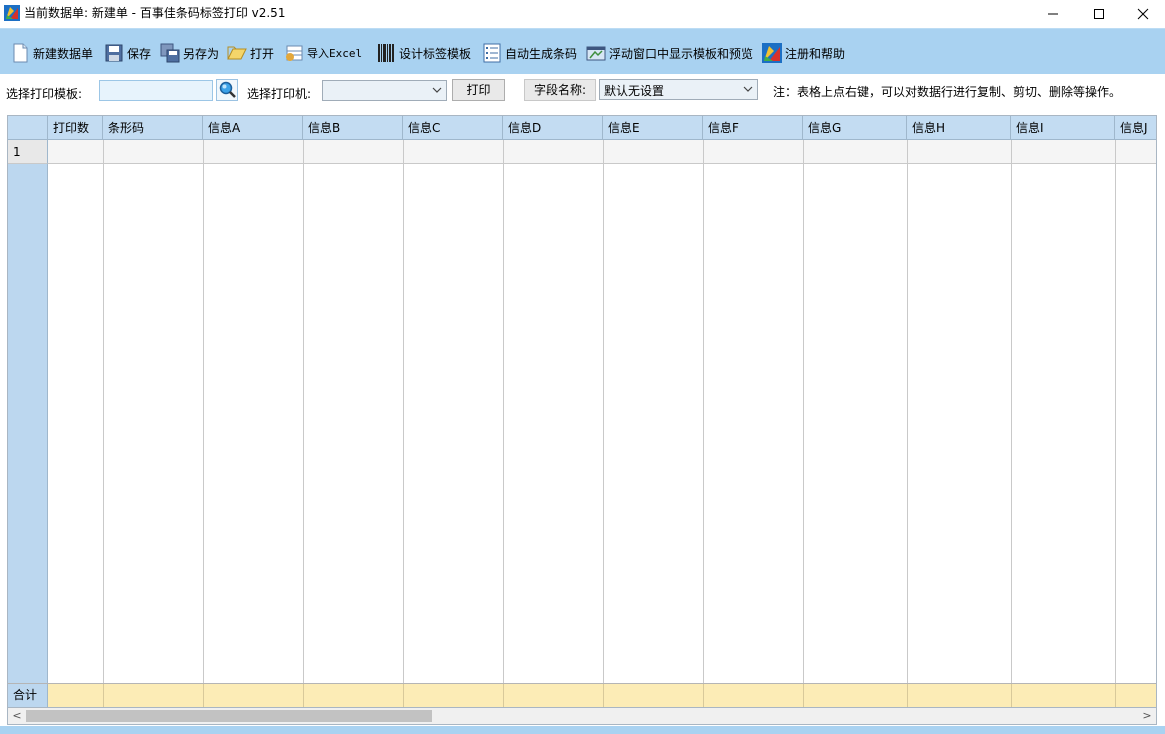  I want to click on maximize-icon, so click(1099, 14).